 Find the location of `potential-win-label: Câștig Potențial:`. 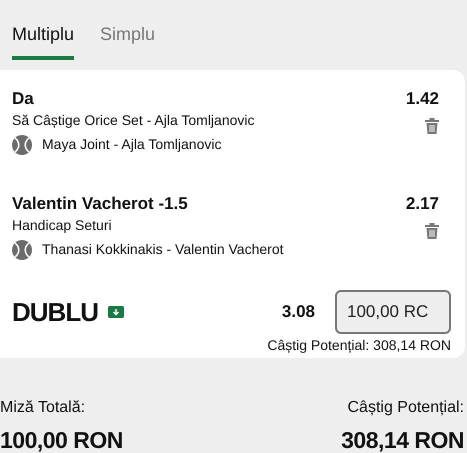

potential-win-label: Câștig Potențial: is located at coordinates (405, 408).